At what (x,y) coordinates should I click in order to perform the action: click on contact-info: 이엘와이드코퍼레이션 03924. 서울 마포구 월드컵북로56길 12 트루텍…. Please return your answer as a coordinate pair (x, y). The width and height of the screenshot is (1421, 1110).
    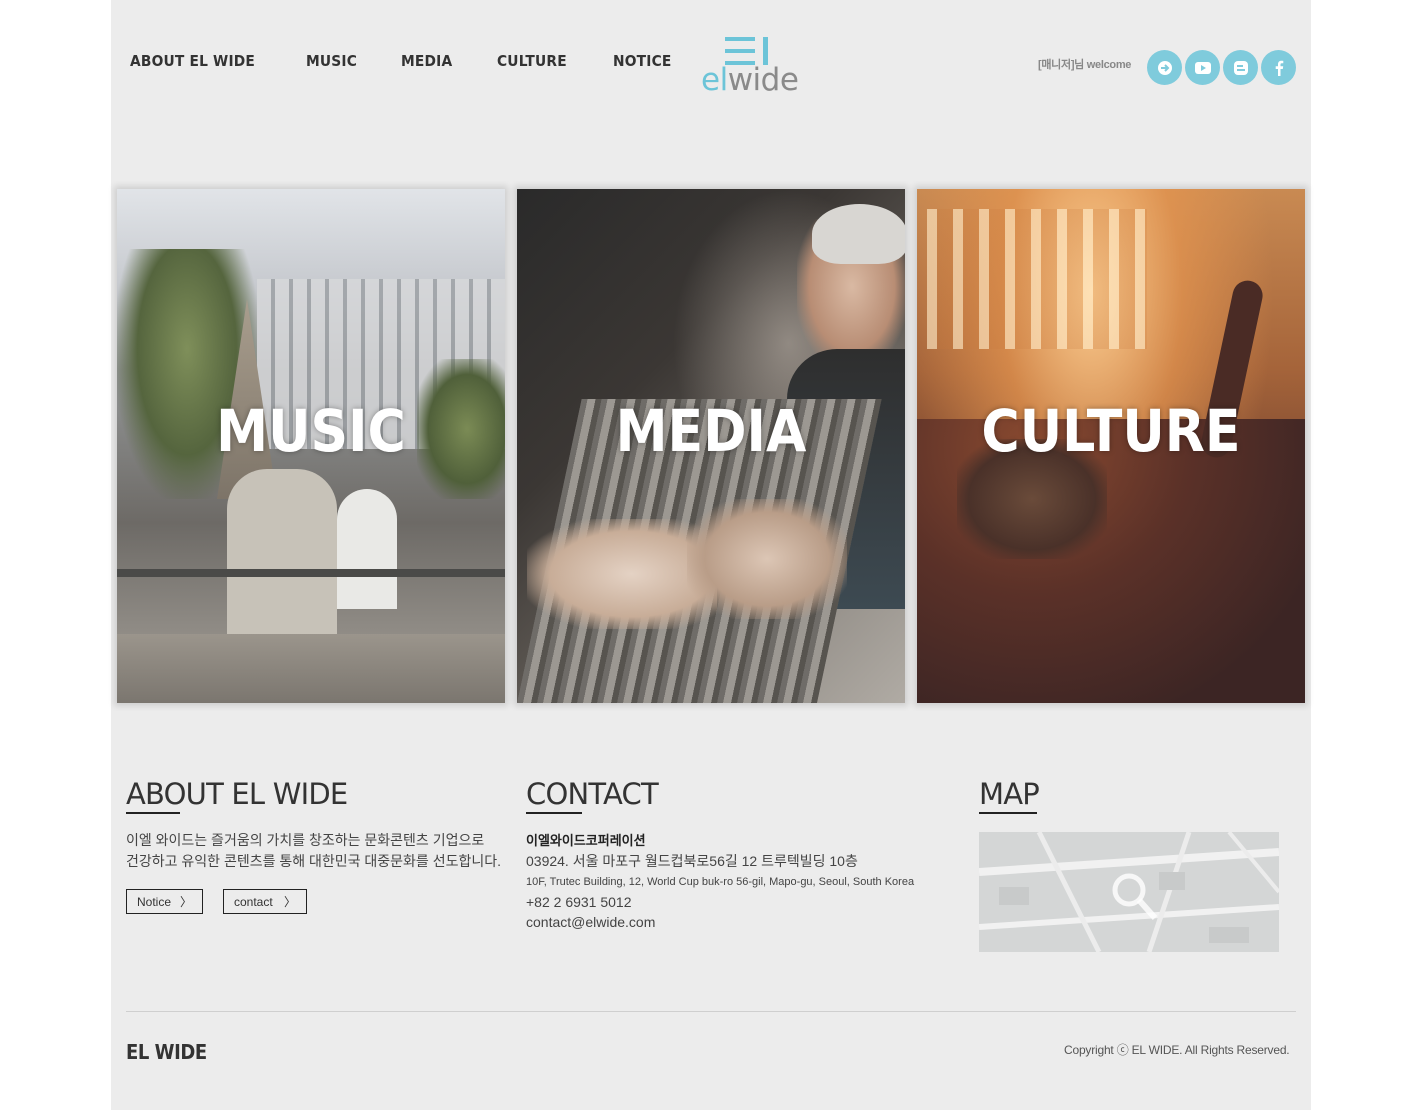
    Looking at the image, I should click on (720, 881).